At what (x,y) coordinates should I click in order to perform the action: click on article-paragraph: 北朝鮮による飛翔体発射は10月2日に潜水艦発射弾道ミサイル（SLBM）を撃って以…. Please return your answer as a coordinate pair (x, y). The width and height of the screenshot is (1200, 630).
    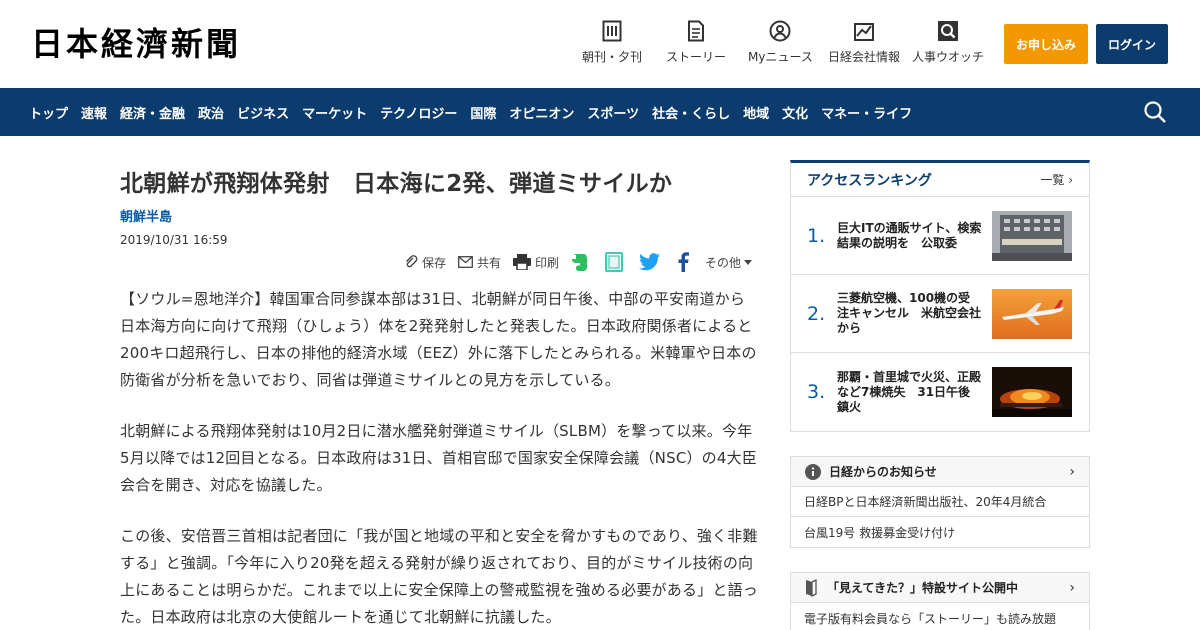
    Looking at the image, I should click on (439, 458).